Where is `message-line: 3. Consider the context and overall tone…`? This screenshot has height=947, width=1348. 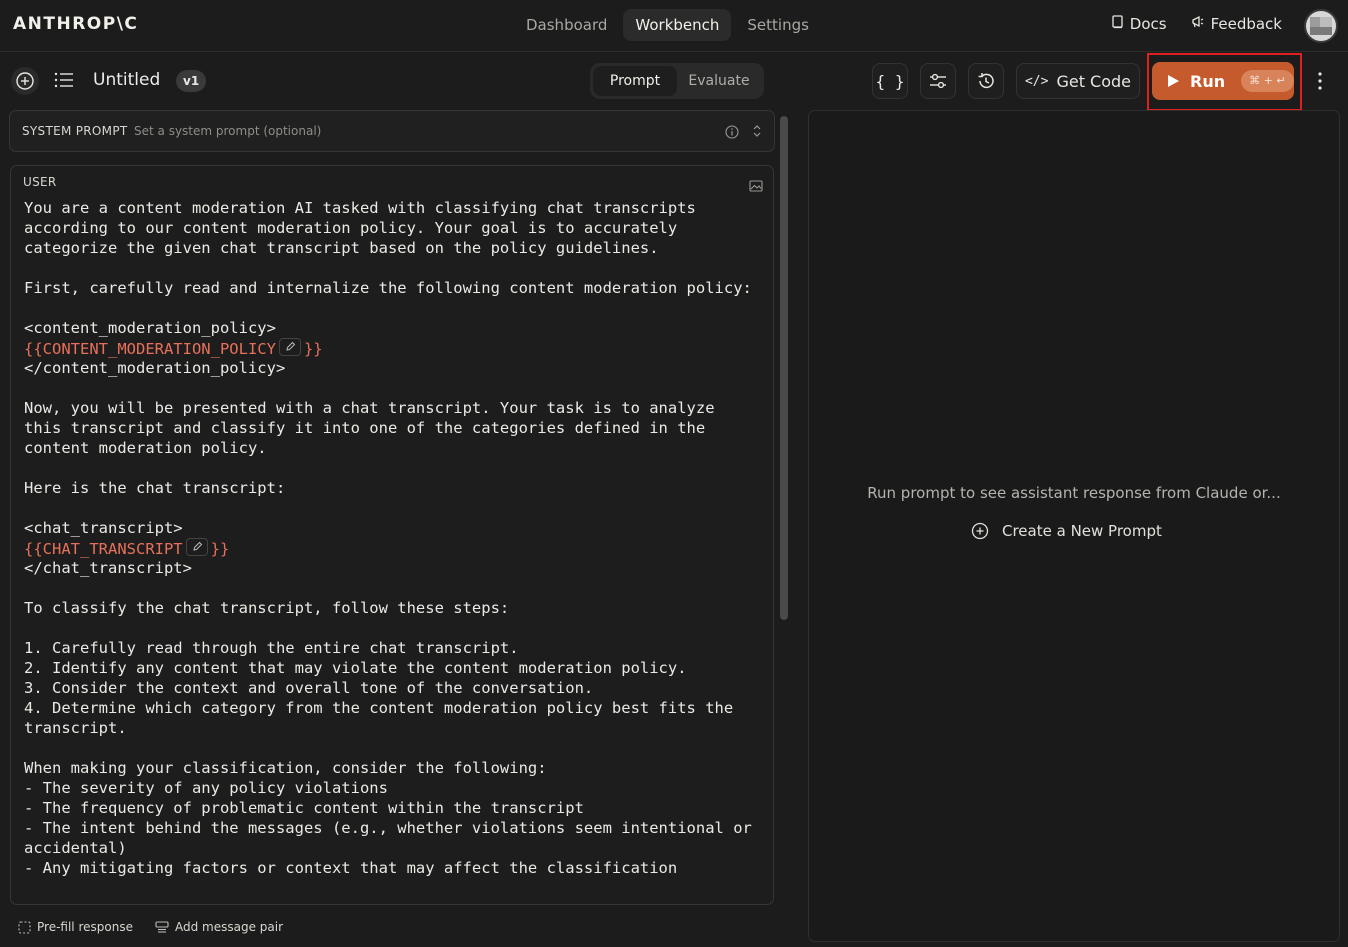
message-line: 3. Consider the context and overall tone… is located at coordinates (309, 688).